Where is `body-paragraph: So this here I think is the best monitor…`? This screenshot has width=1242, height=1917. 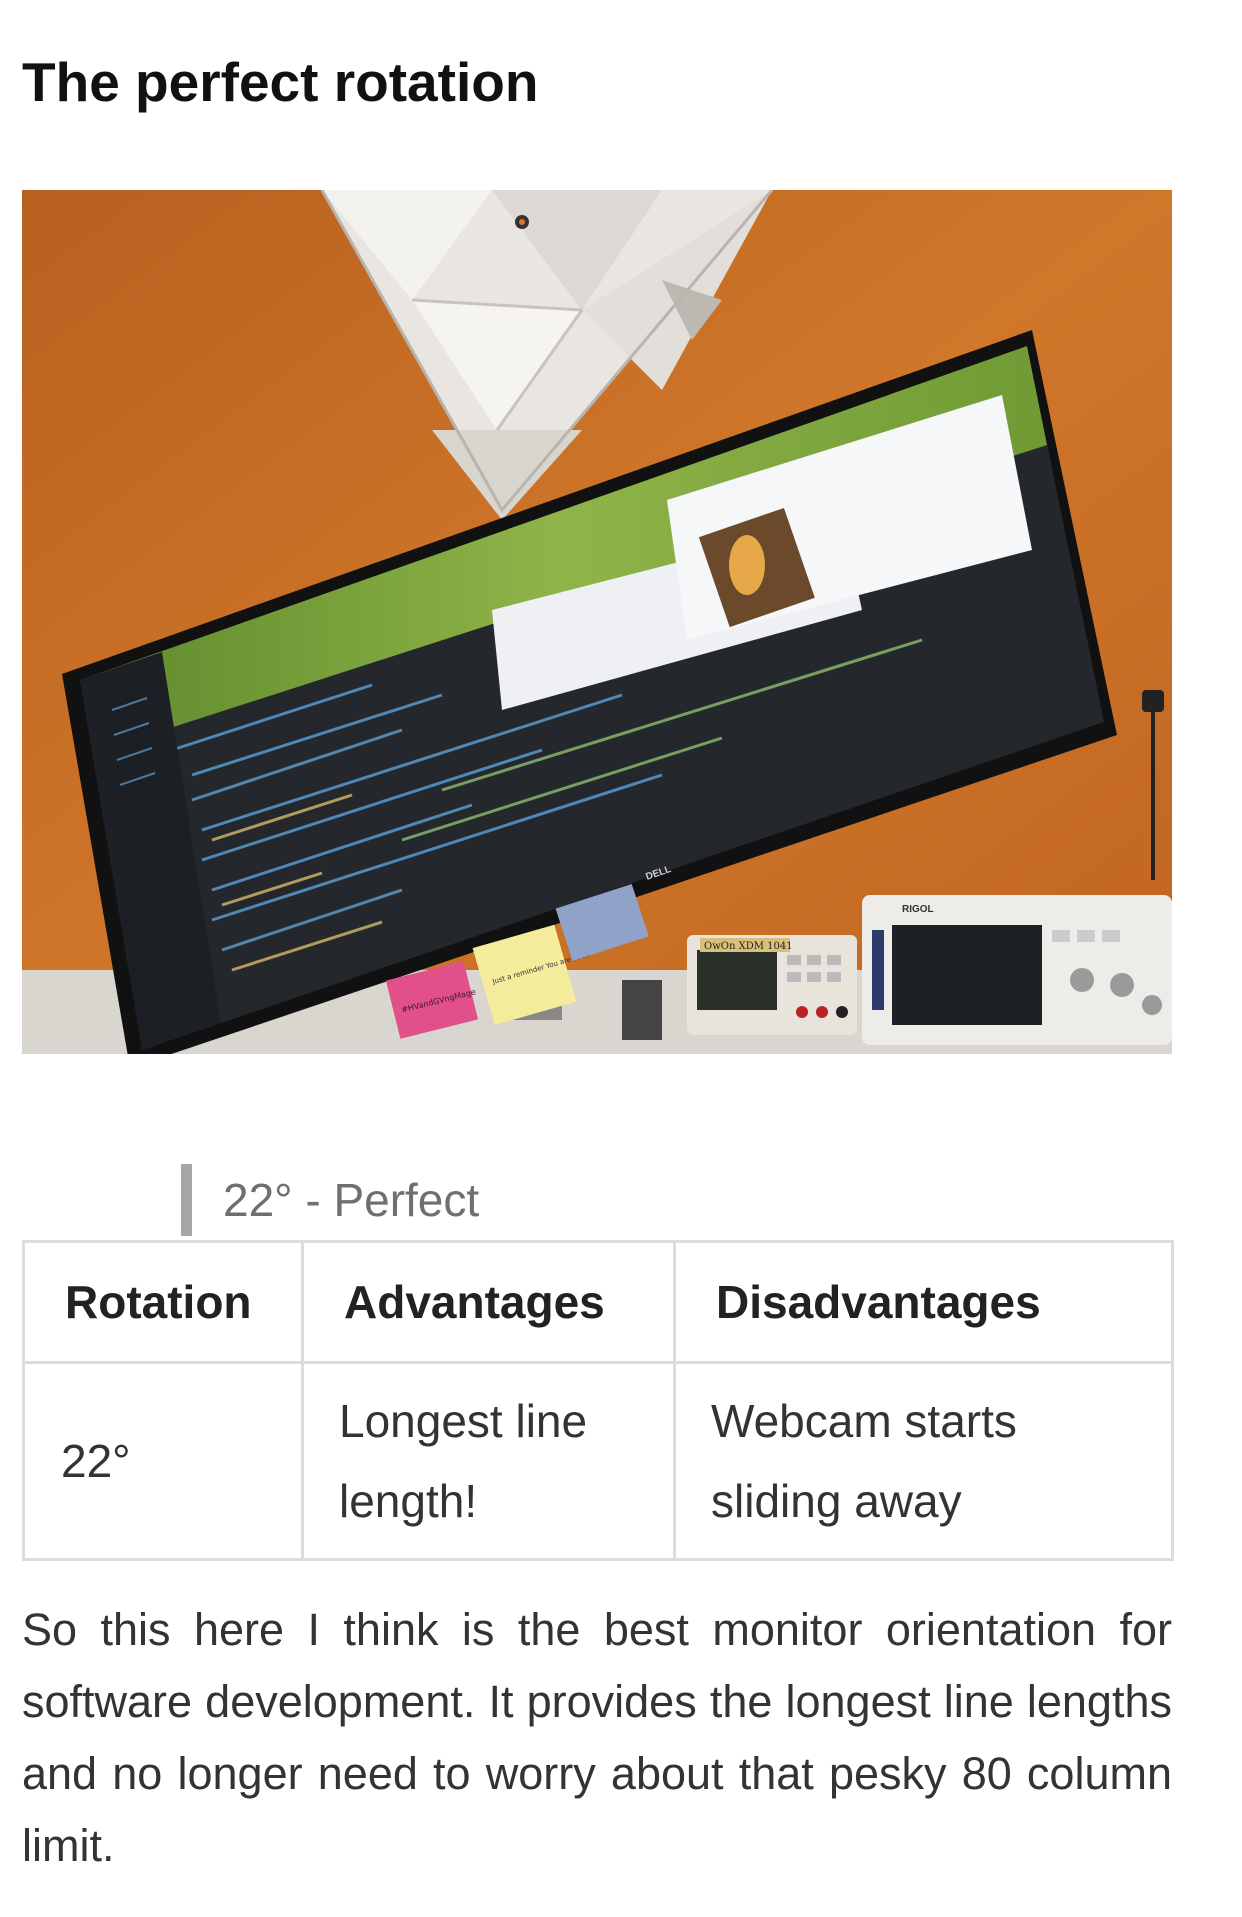 body-paragraph: So this here I think is the best monitor… is located at coordinates (597, 1737).